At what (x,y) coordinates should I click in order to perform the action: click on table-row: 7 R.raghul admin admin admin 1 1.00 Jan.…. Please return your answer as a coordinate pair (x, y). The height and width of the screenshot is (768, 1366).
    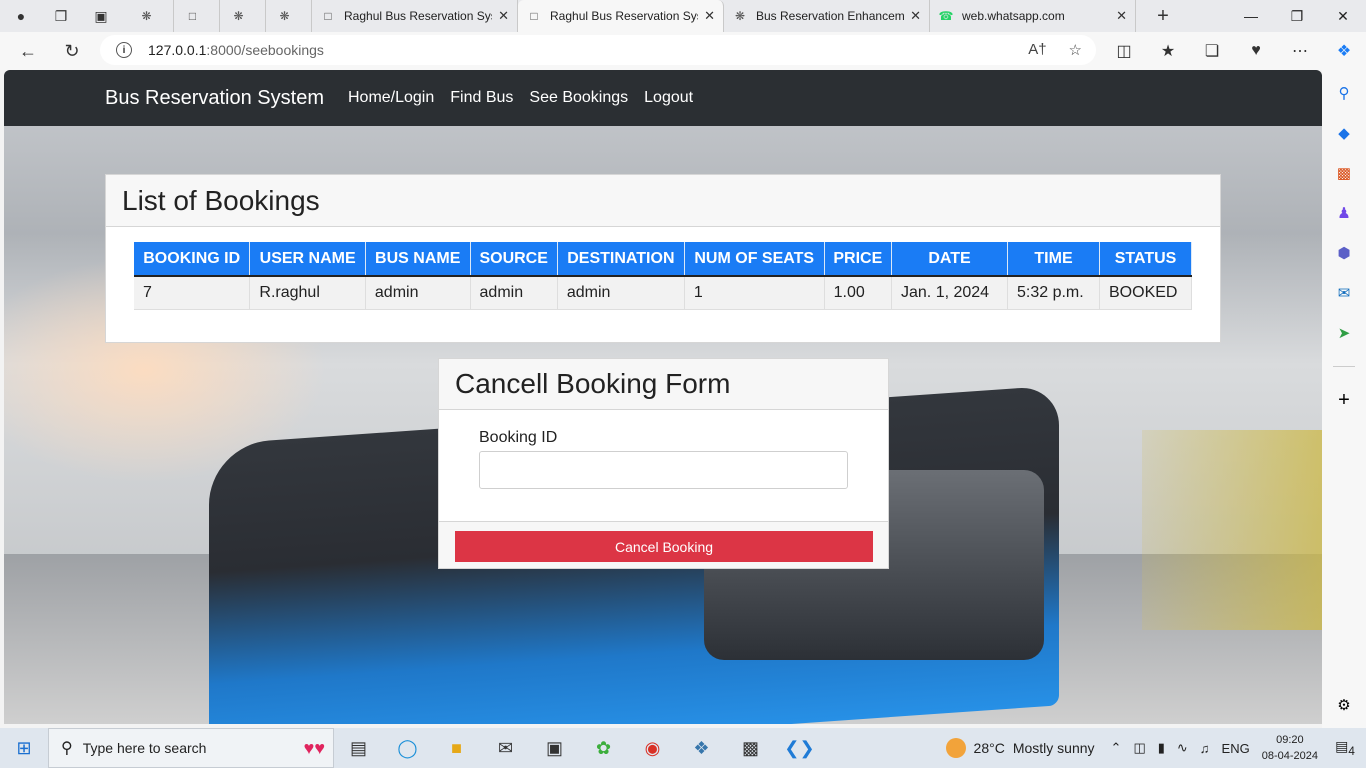
    Looking at the image, I should click on (663, 293).